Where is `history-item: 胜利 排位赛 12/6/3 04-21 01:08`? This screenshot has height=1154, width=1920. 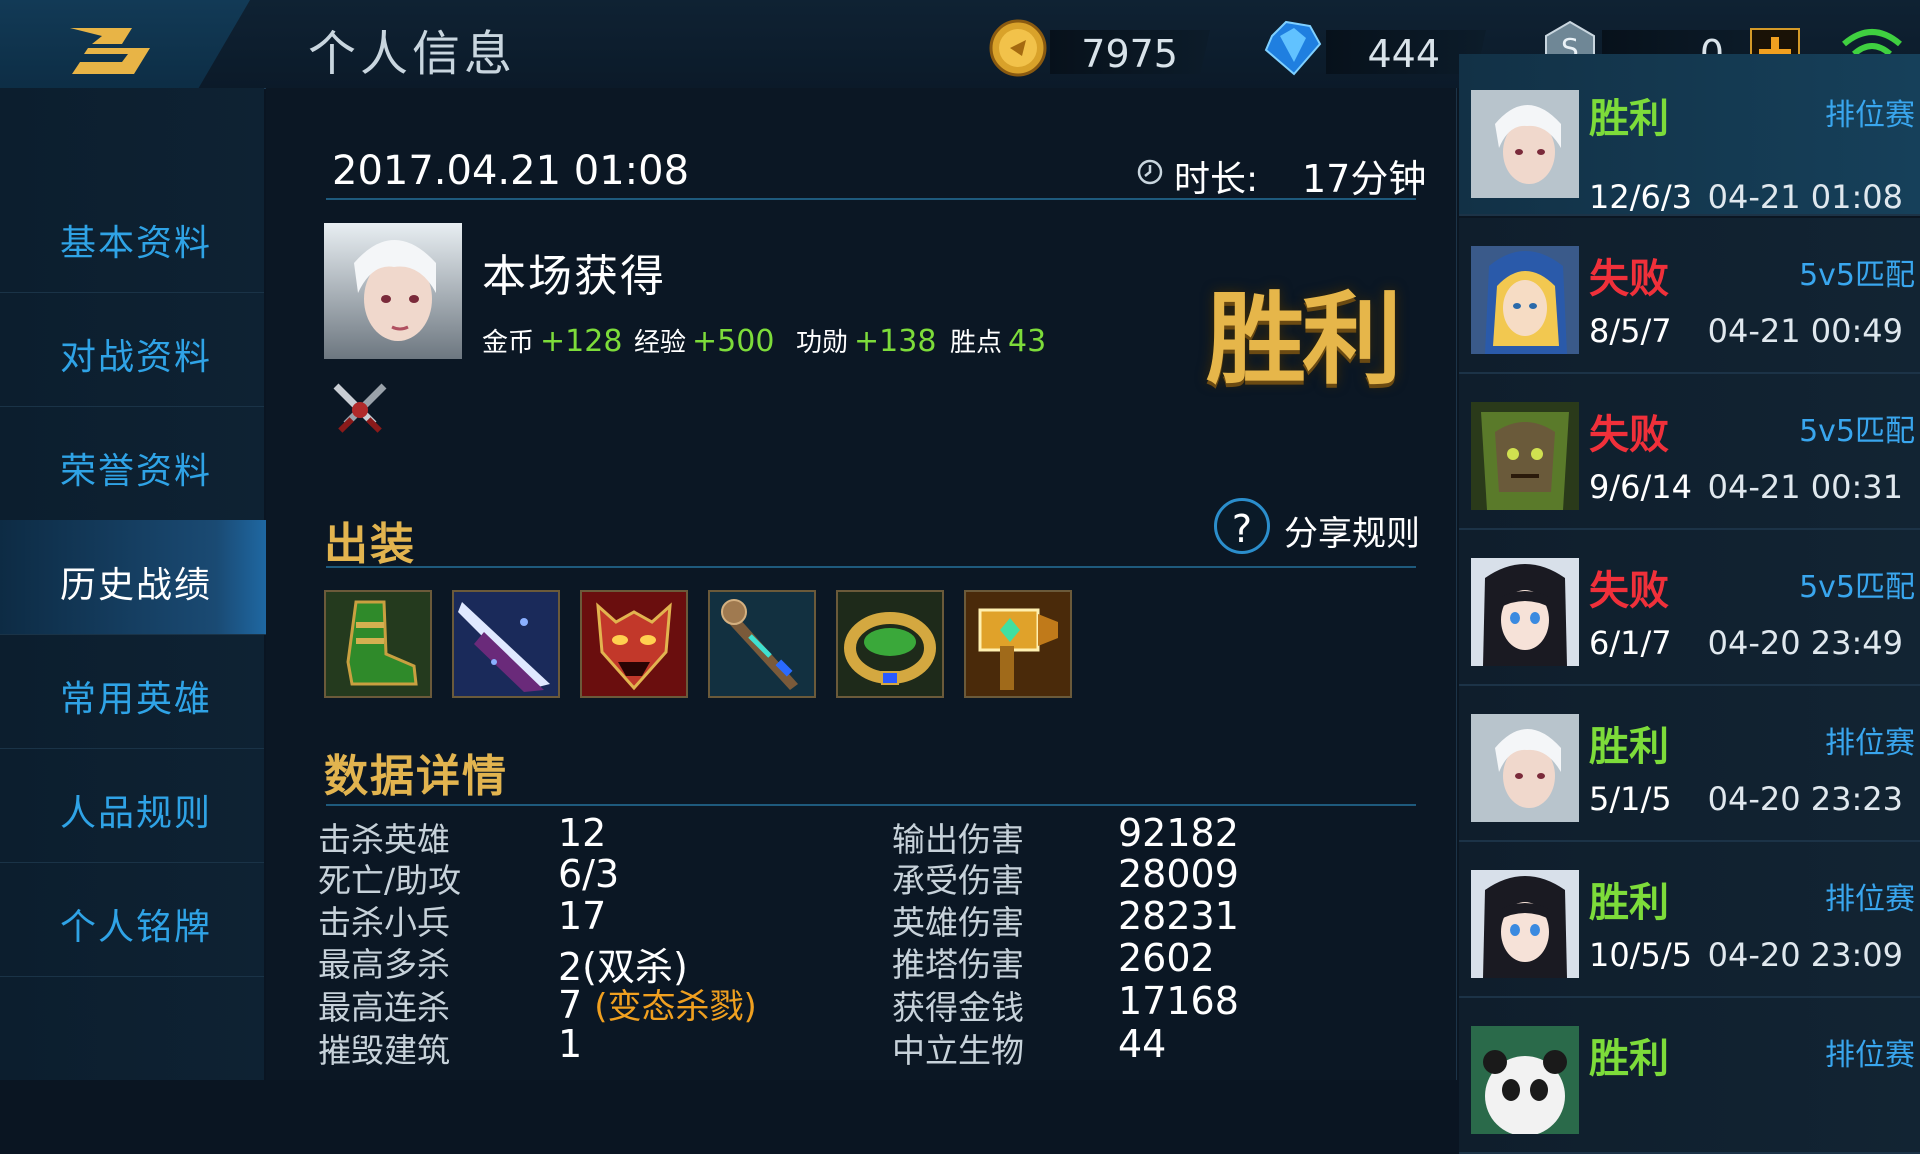
history-item: 胜利 排位赛 12/6/3 04-21 01:08 is located at coordinates (1689, 135).